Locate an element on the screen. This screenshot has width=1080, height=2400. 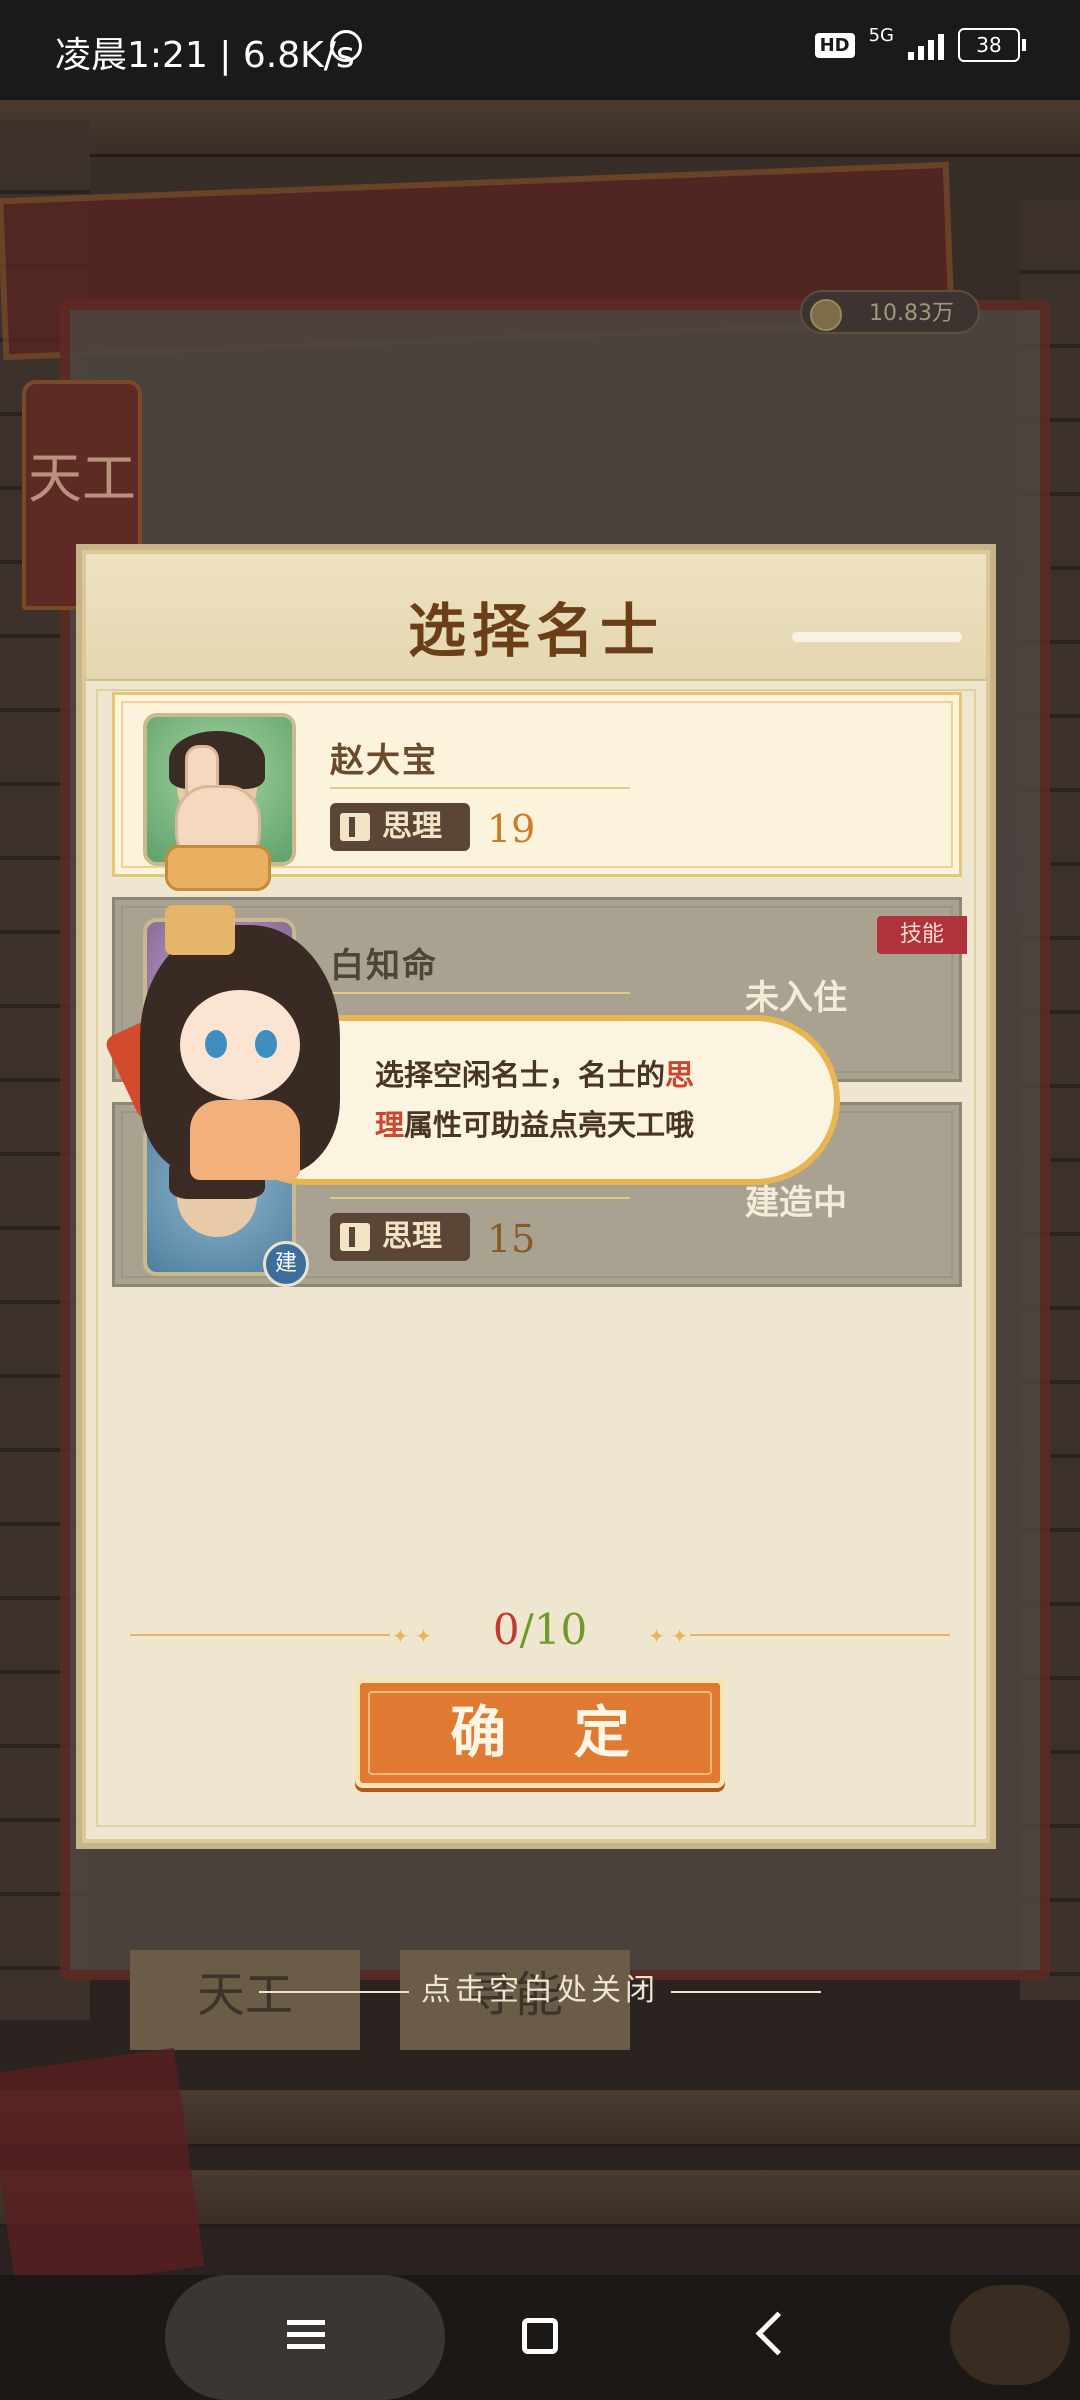
dialog-header: 选择名士 is located at coordinates (536, 617).